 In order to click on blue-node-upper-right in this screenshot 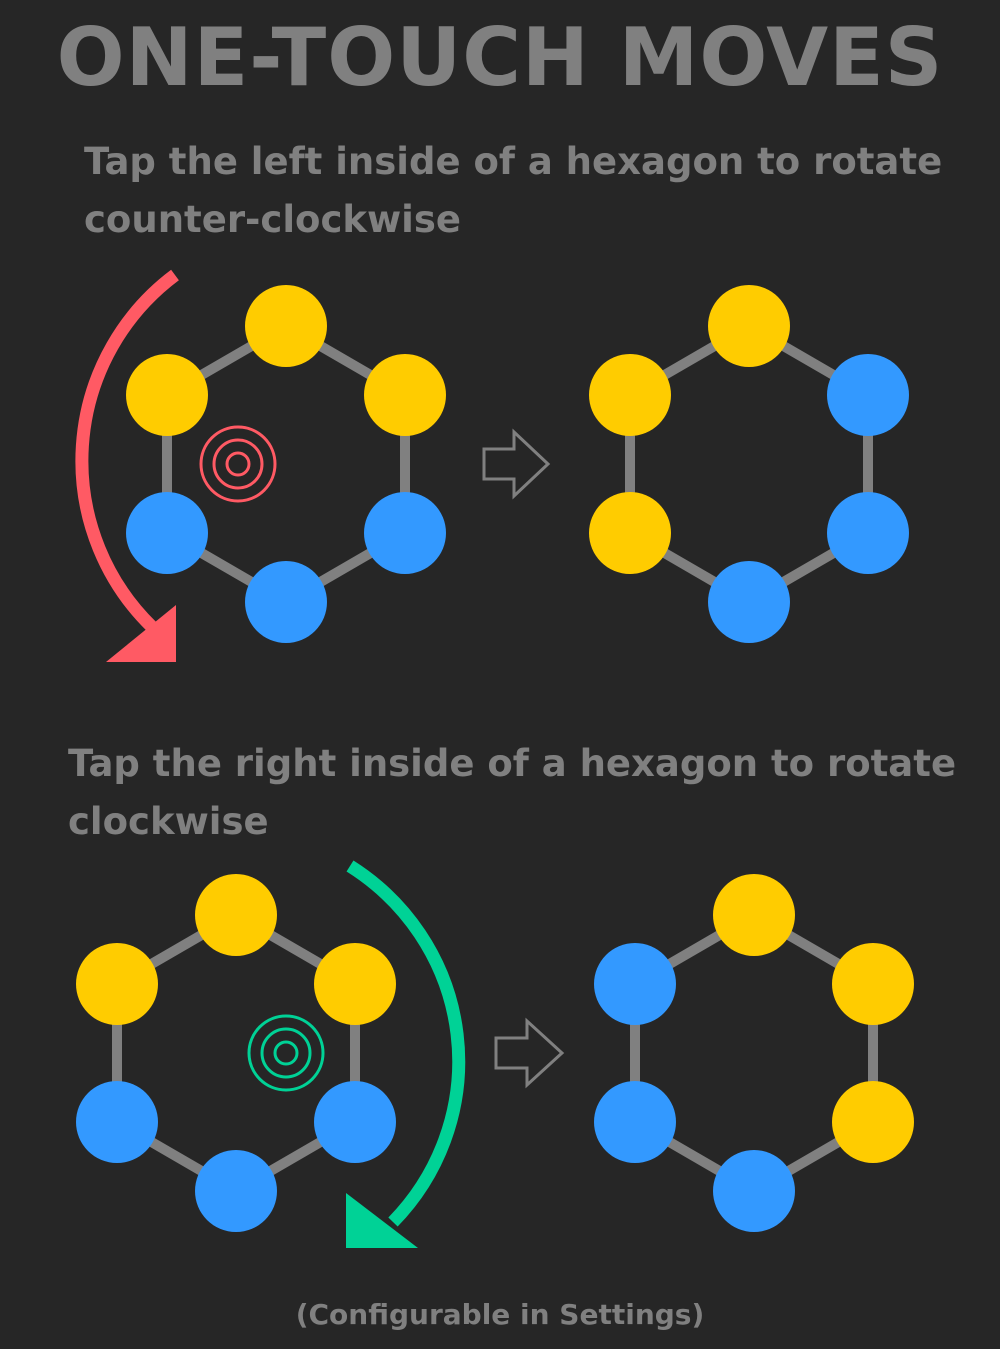, I will do `click(868, 395)`.